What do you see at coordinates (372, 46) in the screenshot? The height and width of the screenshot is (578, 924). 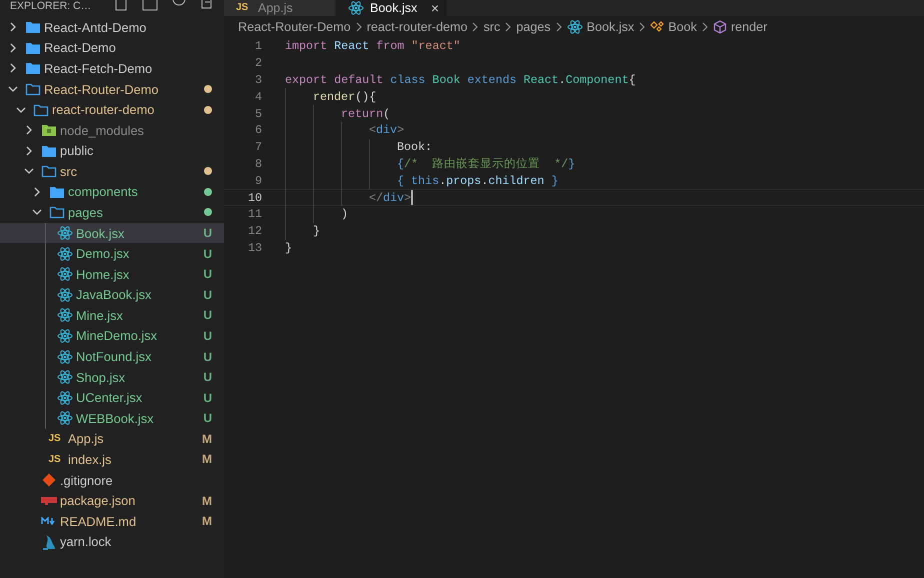 I see `code-line: import React from "react"` at bounding box center [372, 46].